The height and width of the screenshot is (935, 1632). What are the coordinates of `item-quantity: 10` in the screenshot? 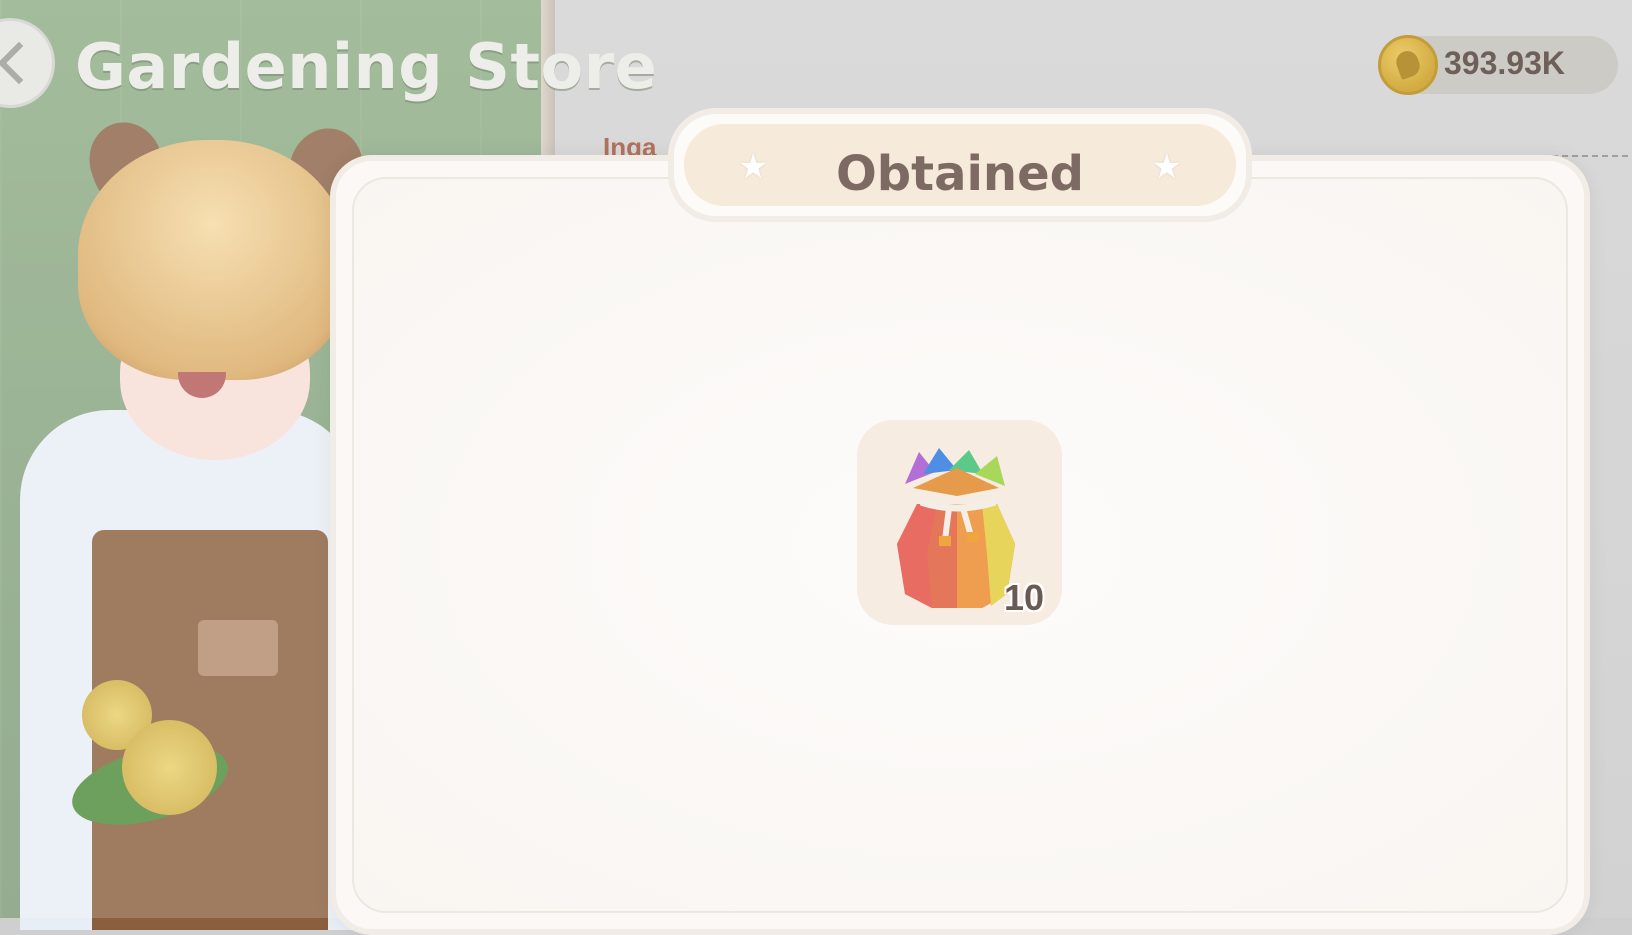 It's located at (1023, 597).